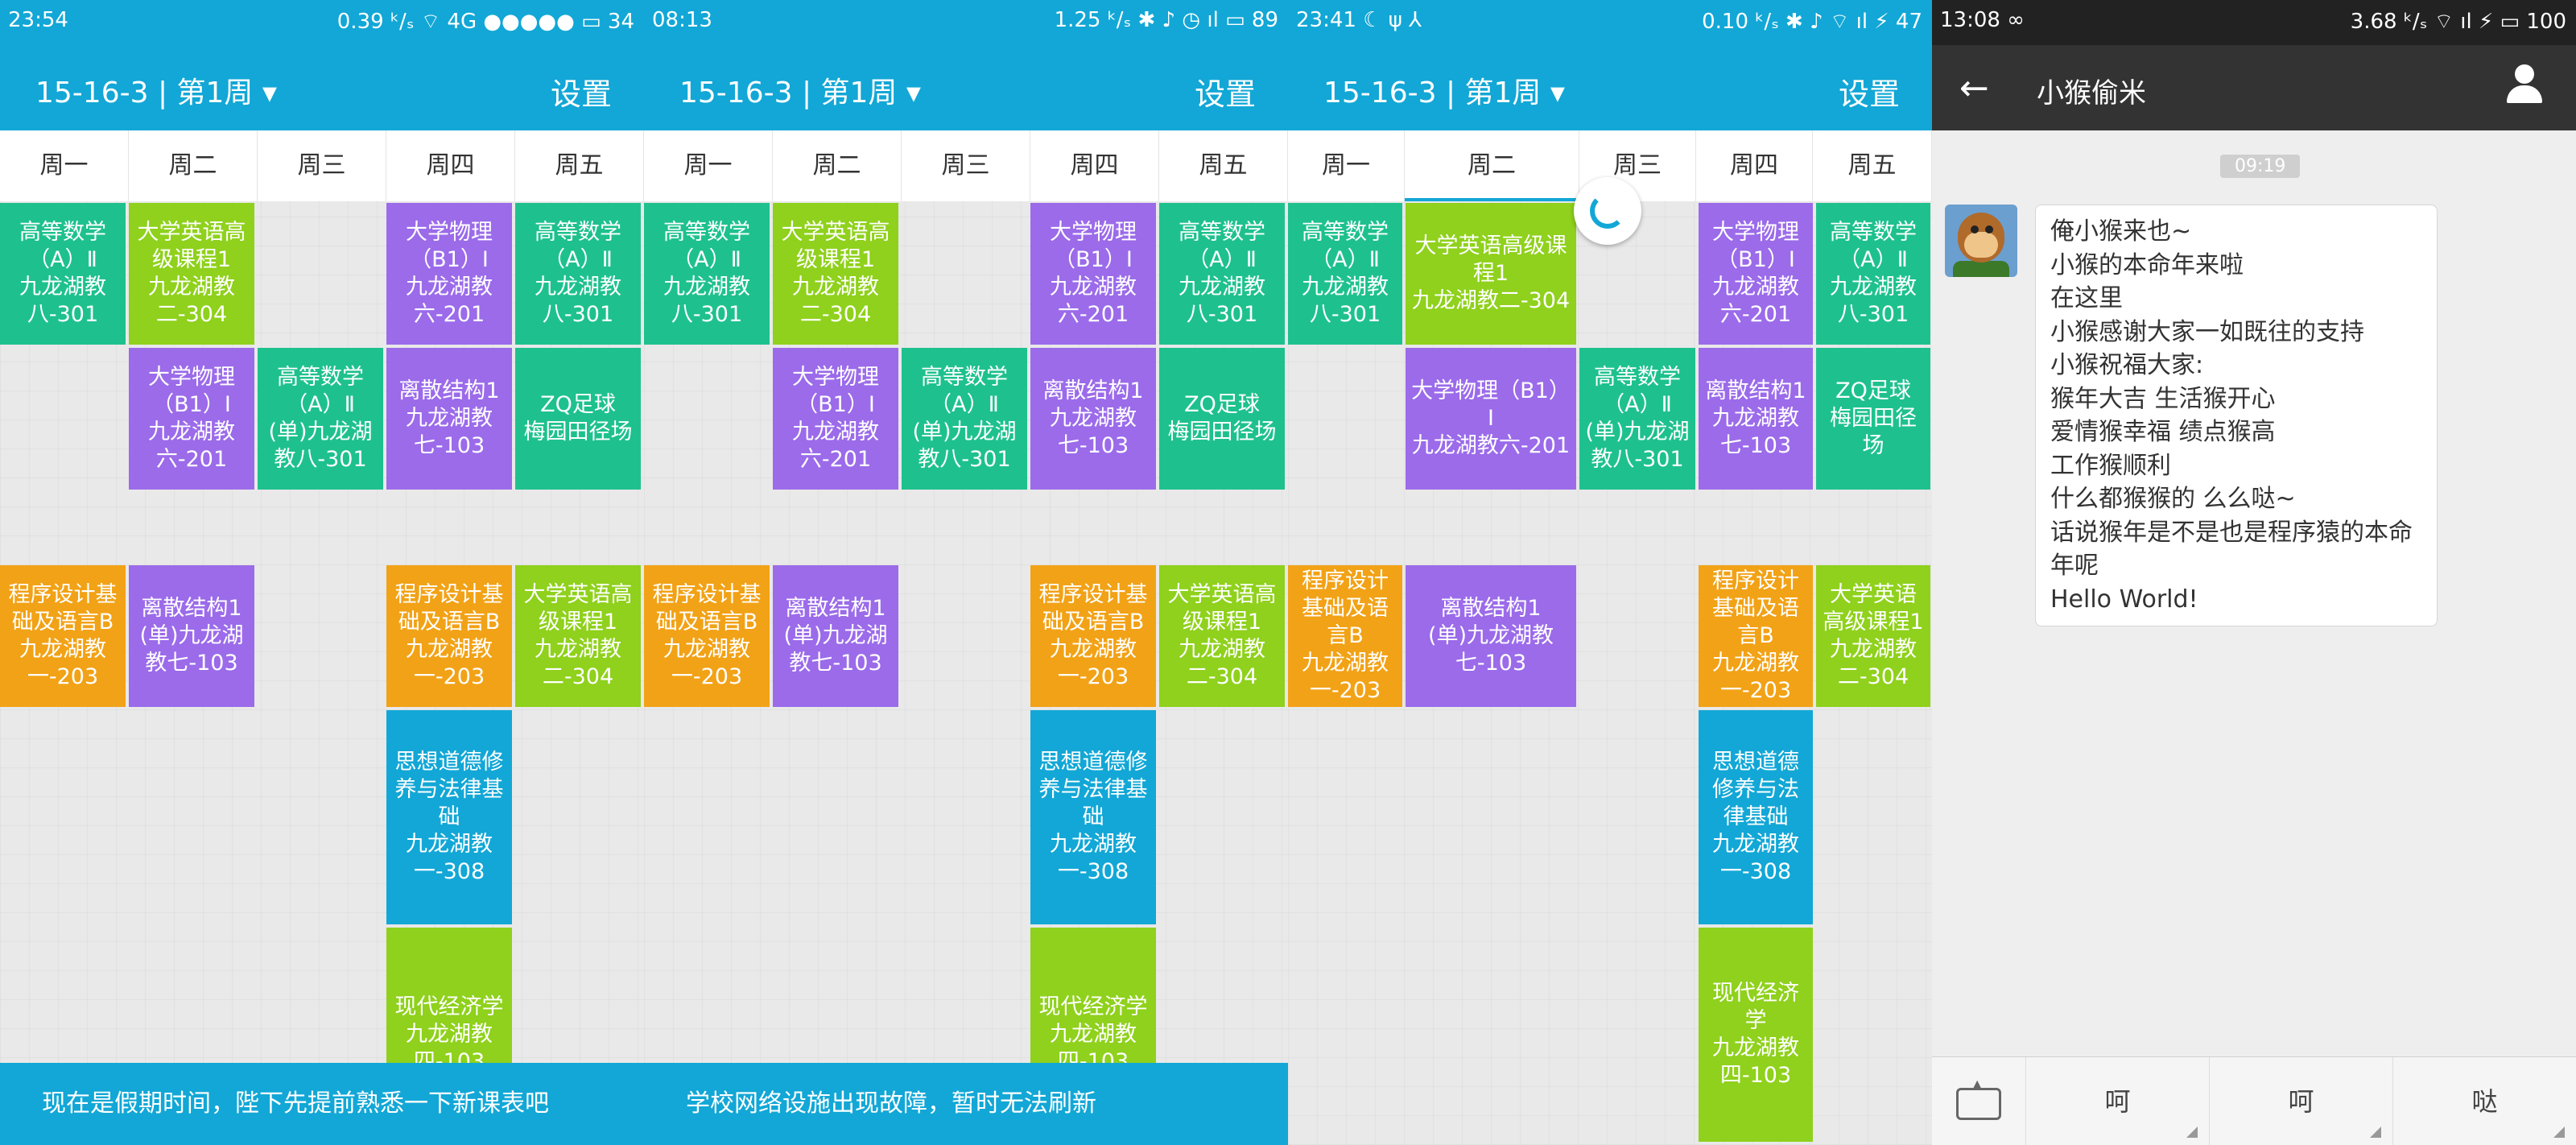 The height and width of the screenshot is (1145, 2576). What do you see at coordinates (1610, 22) in the screenshot?
I see `status-bar: 23:41 ☾ ψ ⅄ 0.10 ᵏ/ₛ ✱ ♪ ⌔ ıl ⚡ 47` at bounding box center [1610, 22].